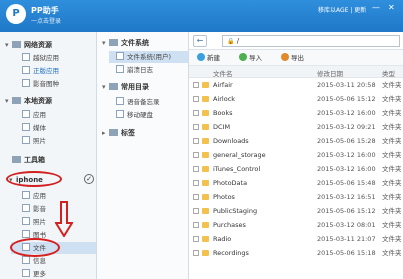  Describe the element at coordinates (296, 72) in the screenshot. I see `table-header: 文件名 修改日期 类型` at that location.